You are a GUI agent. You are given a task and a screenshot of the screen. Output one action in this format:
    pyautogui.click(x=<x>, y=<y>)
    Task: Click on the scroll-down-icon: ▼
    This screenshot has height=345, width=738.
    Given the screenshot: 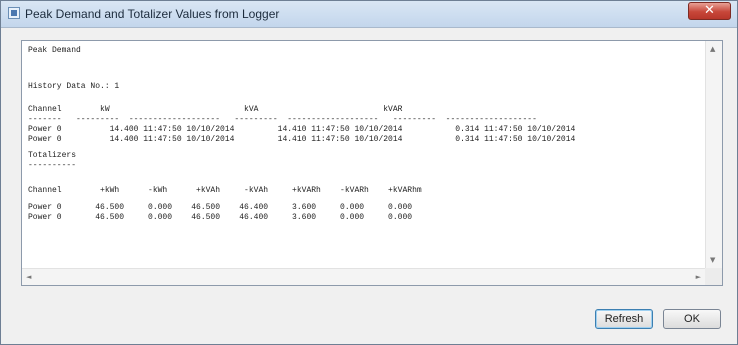 What is the action you would take?
    pyautogui.click(x=712, y=260)
    